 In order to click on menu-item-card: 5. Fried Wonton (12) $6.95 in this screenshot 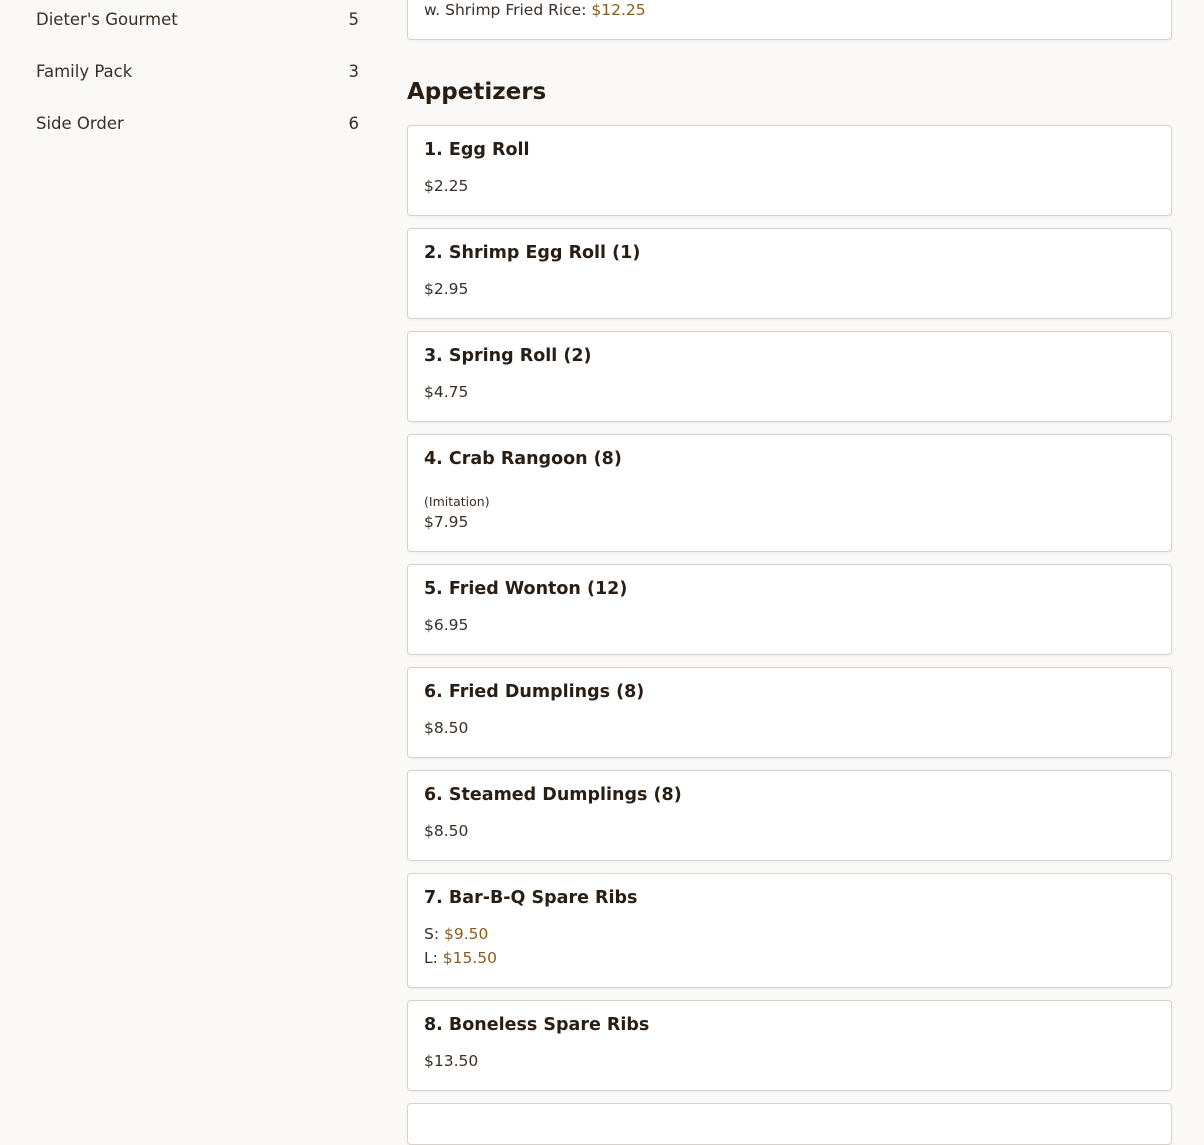, I will do `click(789, 609)`.